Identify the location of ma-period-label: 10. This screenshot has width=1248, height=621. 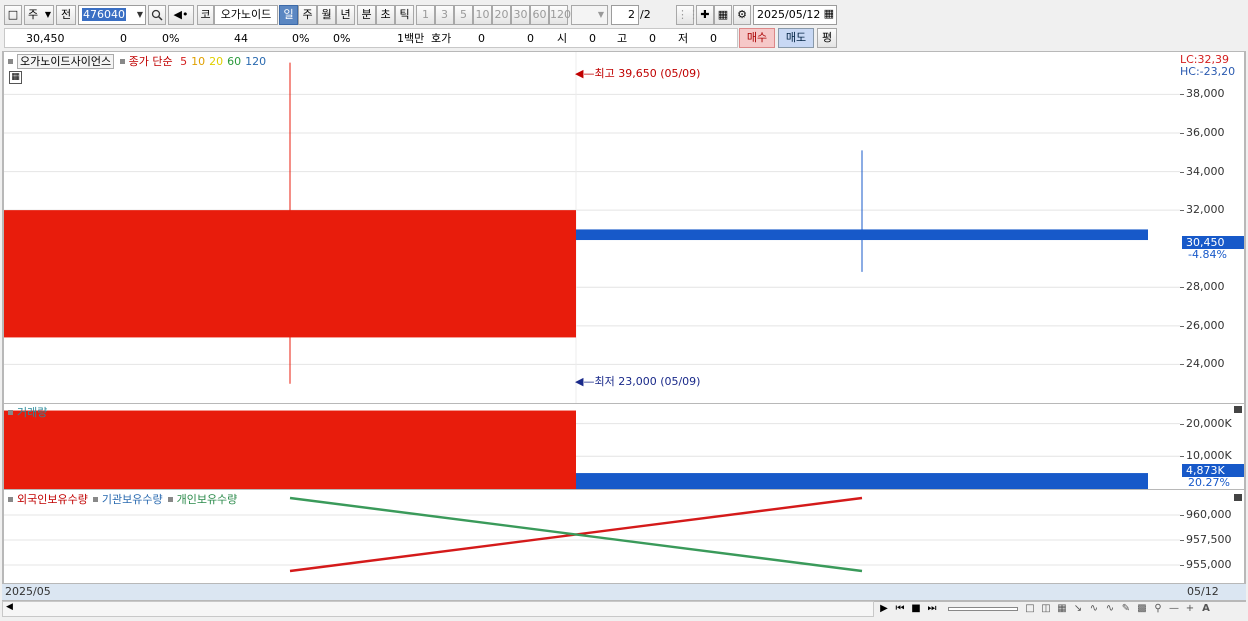
(198, 61).